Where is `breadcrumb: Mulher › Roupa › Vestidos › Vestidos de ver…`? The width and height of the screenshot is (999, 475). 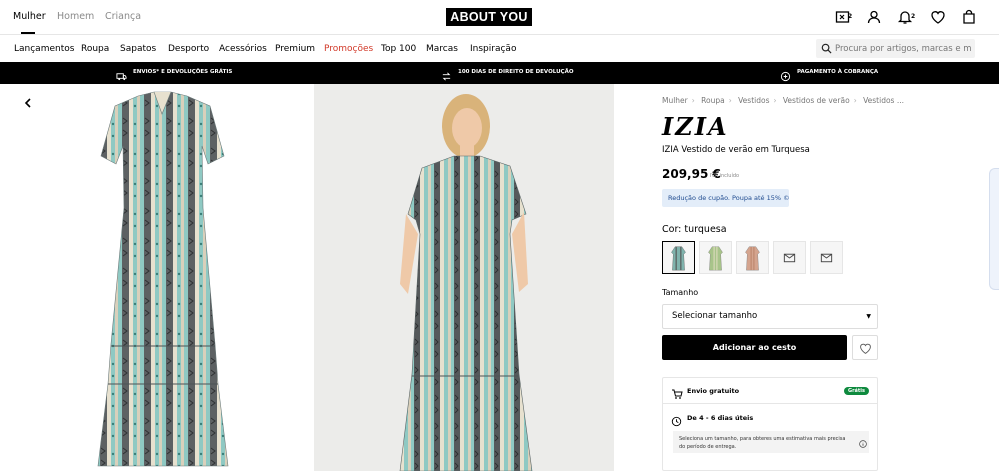
breadcrumb: Mulher › Roupa › Vestidos › Vestidos de ver… is located at coordinates (785, 100).